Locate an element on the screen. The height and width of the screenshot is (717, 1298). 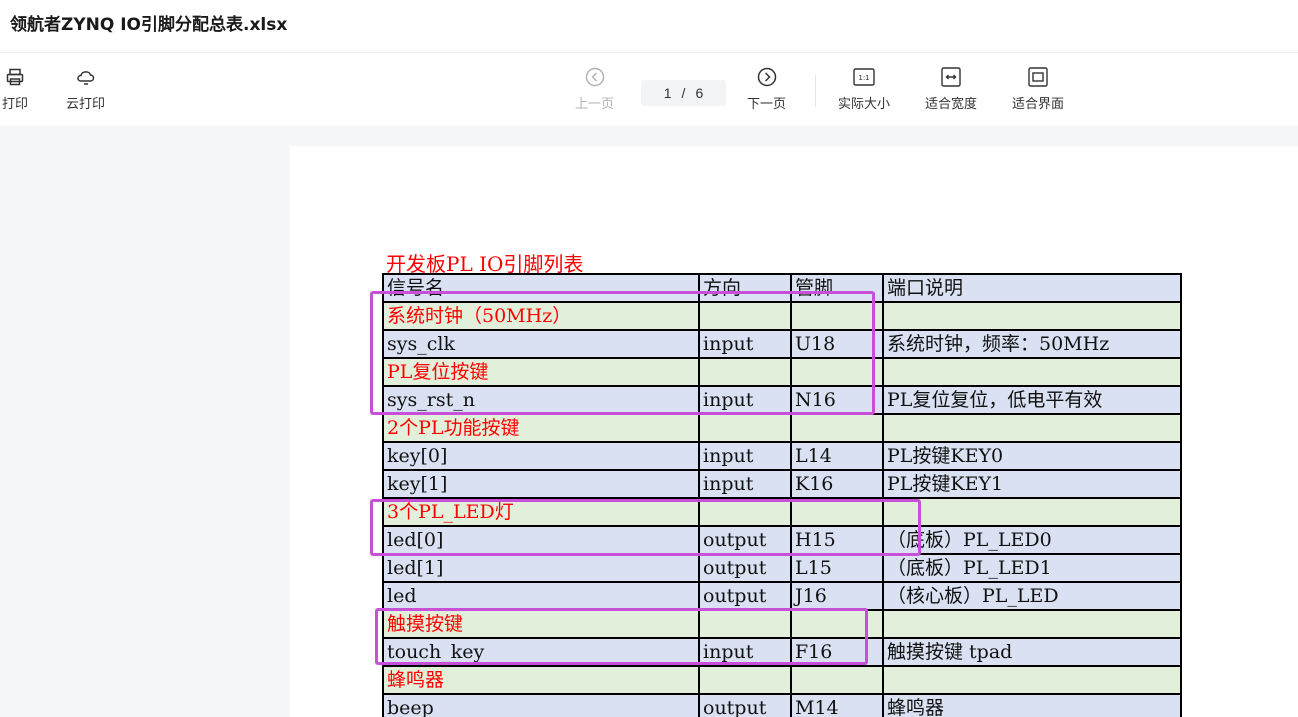
table-cell: beep is located at coordinates (541, 705).